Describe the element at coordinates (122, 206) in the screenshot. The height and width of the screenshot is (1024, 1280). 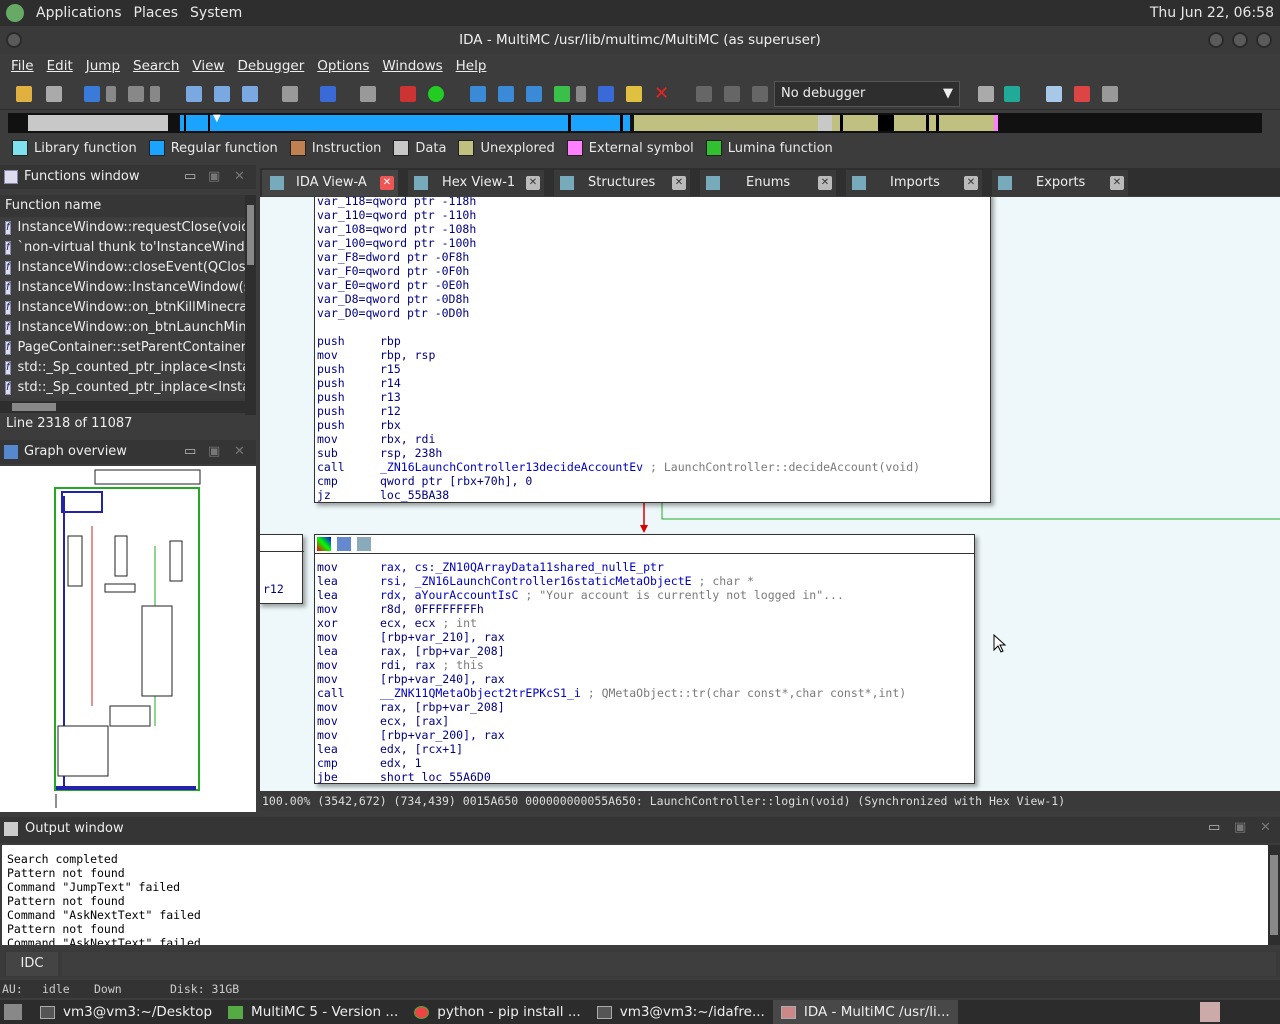
I see `function-name-column: Function name` at that location.